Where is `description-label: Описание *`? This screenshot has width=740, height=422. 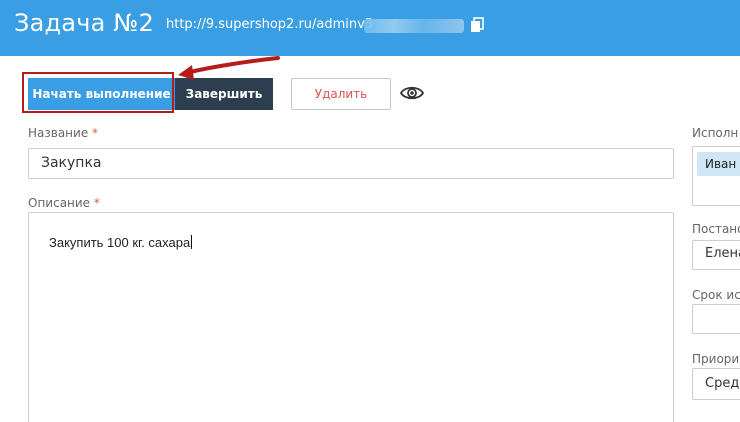
description-label: Описание * is located at coordinates (64, 203).